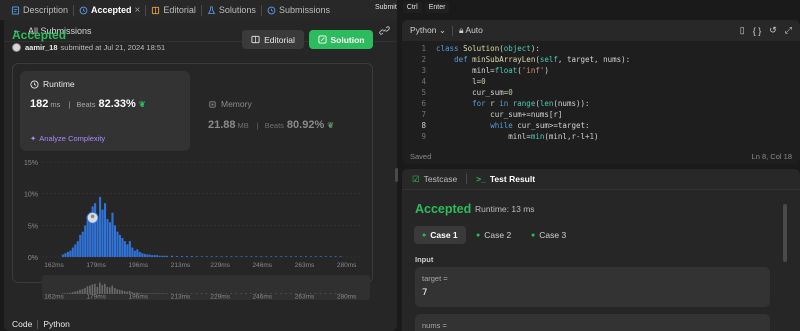 This screenshot has width=800, height=331. I want to click on code-brackets-icon: { }, so click(757, 31).